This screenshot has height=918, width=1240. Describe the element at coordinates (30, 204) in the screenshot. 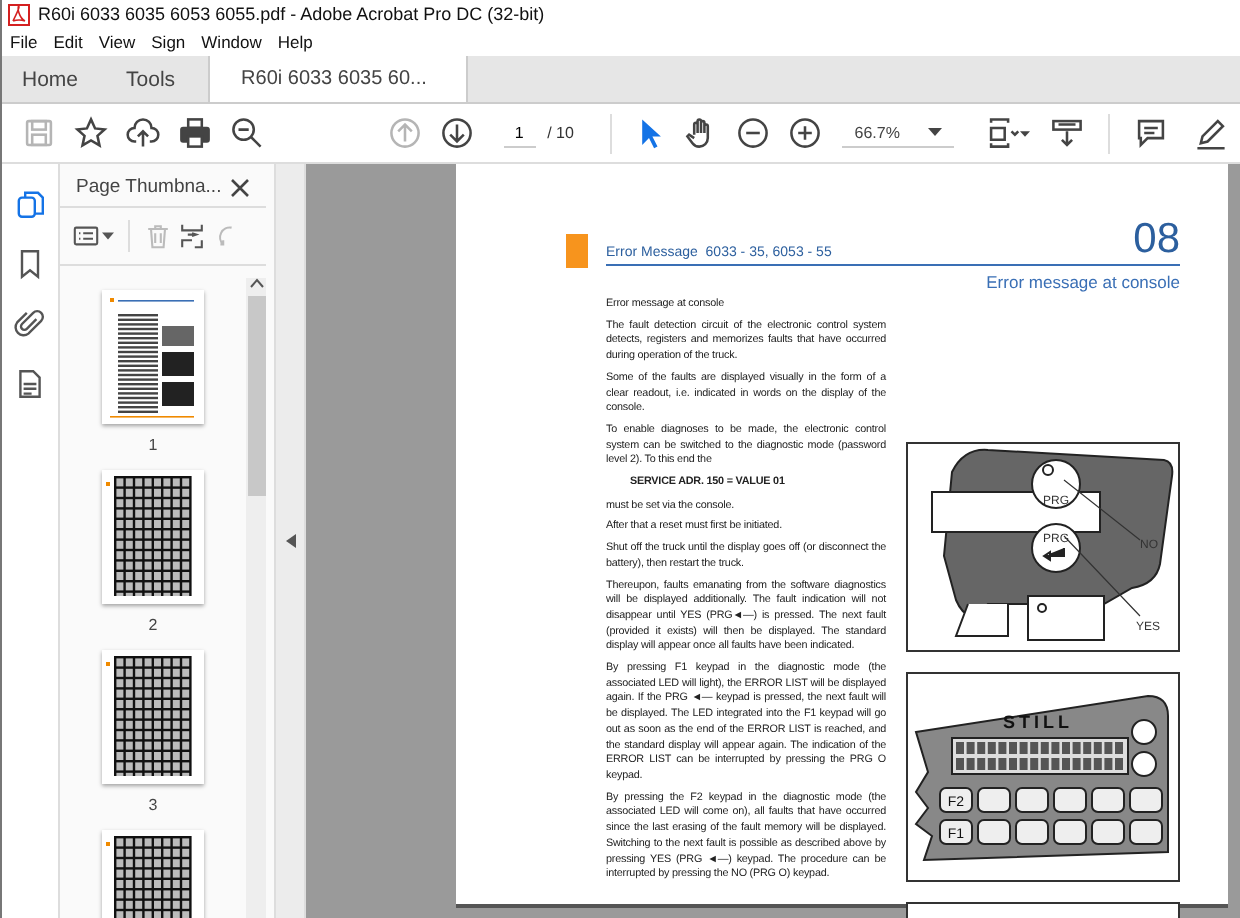

I see `thumbnails-icon` at that location.